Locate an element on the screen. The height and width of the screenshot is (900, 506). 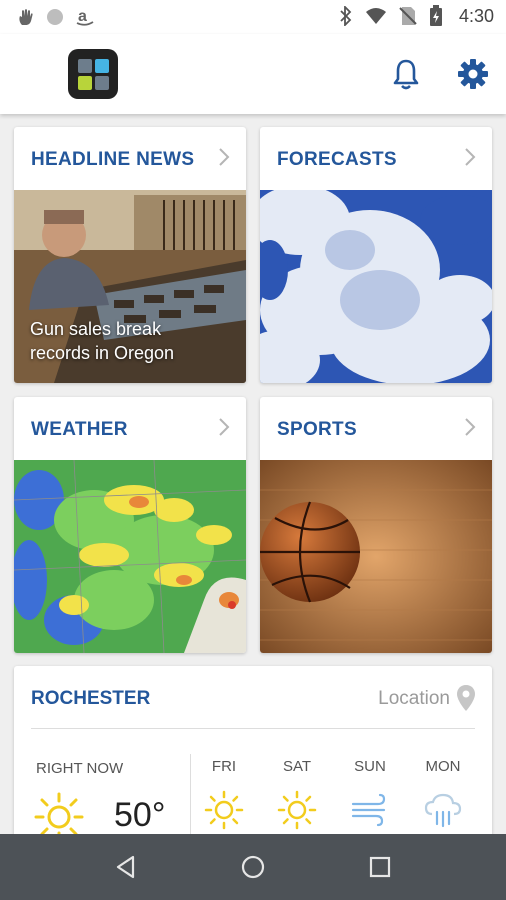
forecast-day-label: SUN is located at coordinates (370, 766).